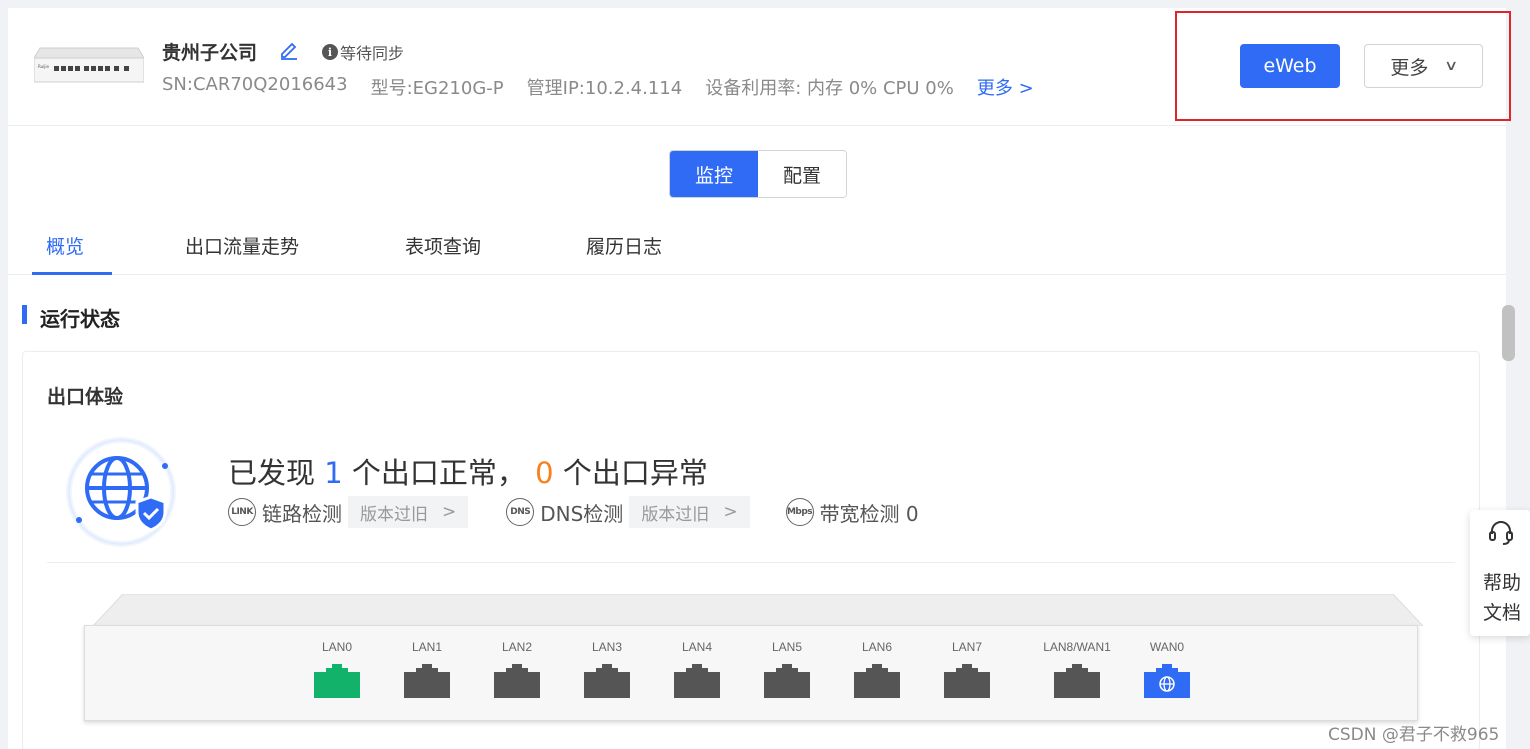  What do you see at coordinates (210, 53) in the screenshot?
I see `device-name: 贵州子公司` at bounding box center [210, 53].